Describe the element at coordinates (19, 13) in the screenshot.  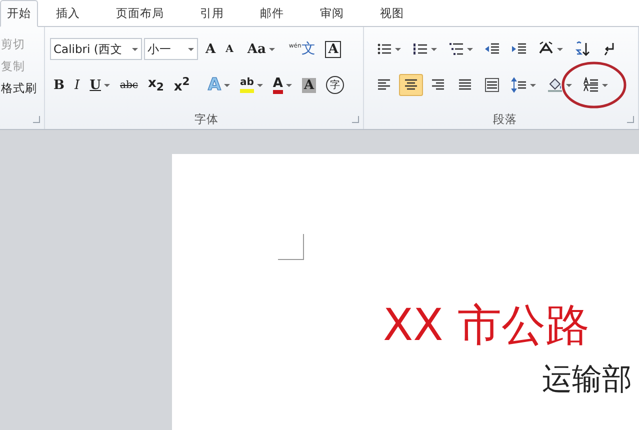
I see `ribbon-tab: 开始` at that location.